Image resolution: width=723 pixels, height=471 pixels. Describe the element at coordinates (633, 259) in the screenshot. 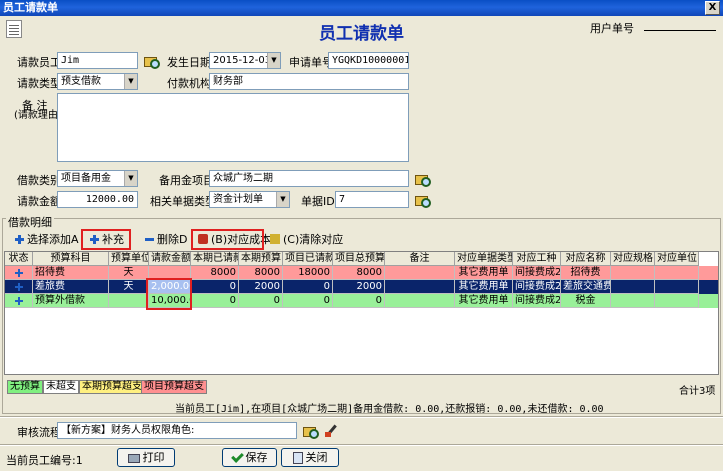

I see `column-header: 对应规格` at that location.